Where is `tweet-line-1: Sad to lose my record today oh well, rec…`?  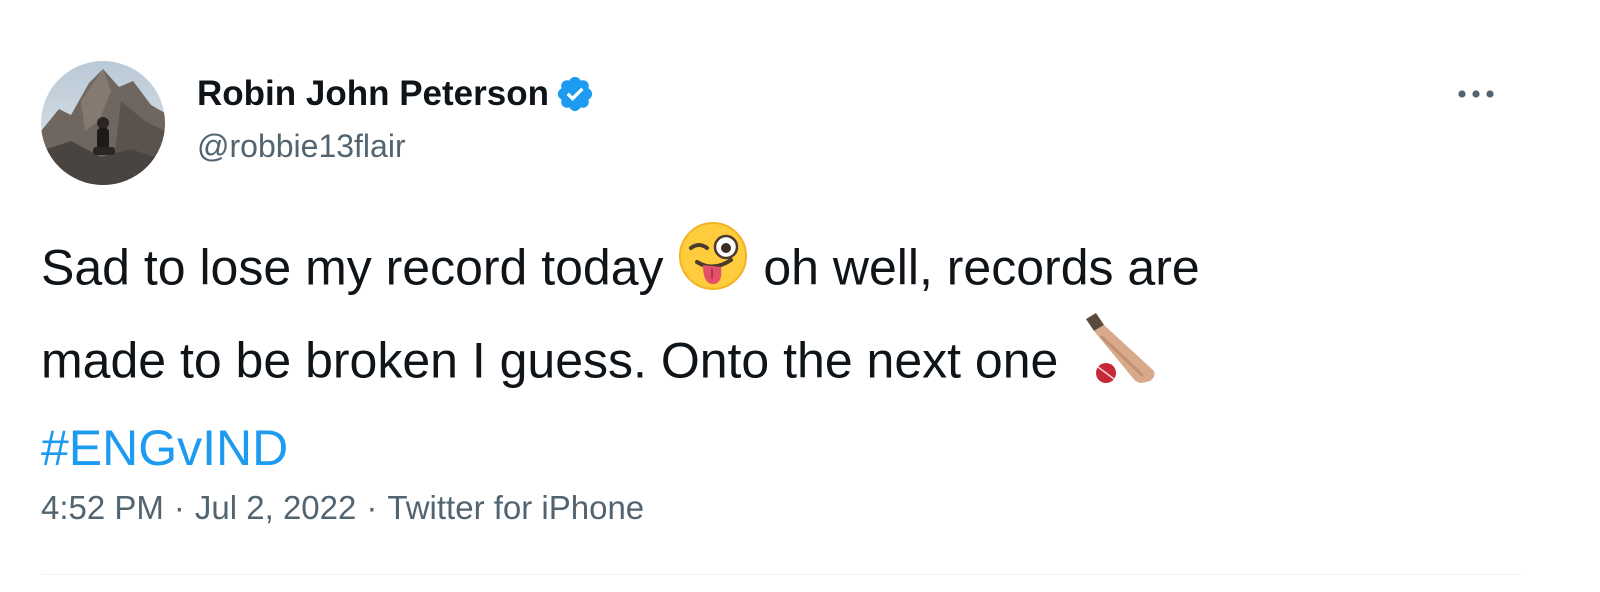
tweet-line-1: Sad to lose my record today oh well, rec… is located at coordinates (781, 269).